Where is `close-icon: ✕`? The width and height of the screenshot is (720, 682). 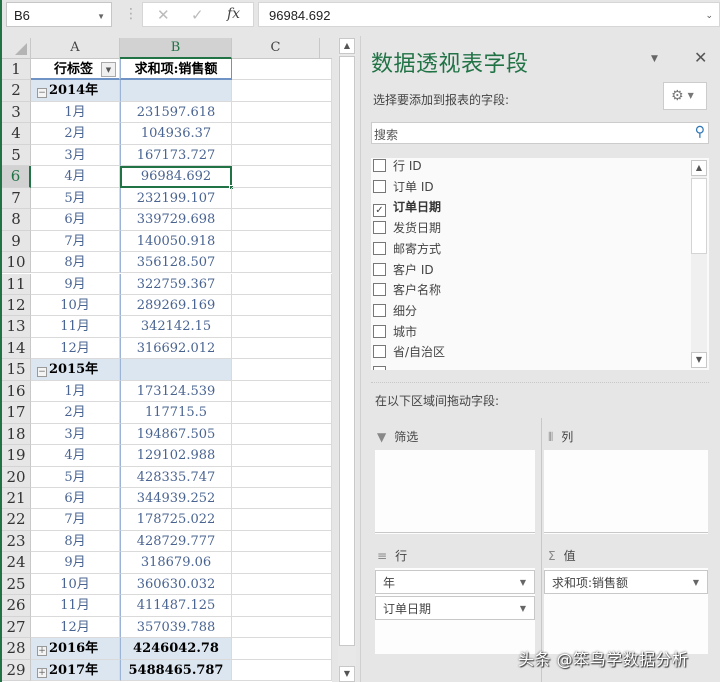 close-icon: ✕ is located at coordinates (700, 57).